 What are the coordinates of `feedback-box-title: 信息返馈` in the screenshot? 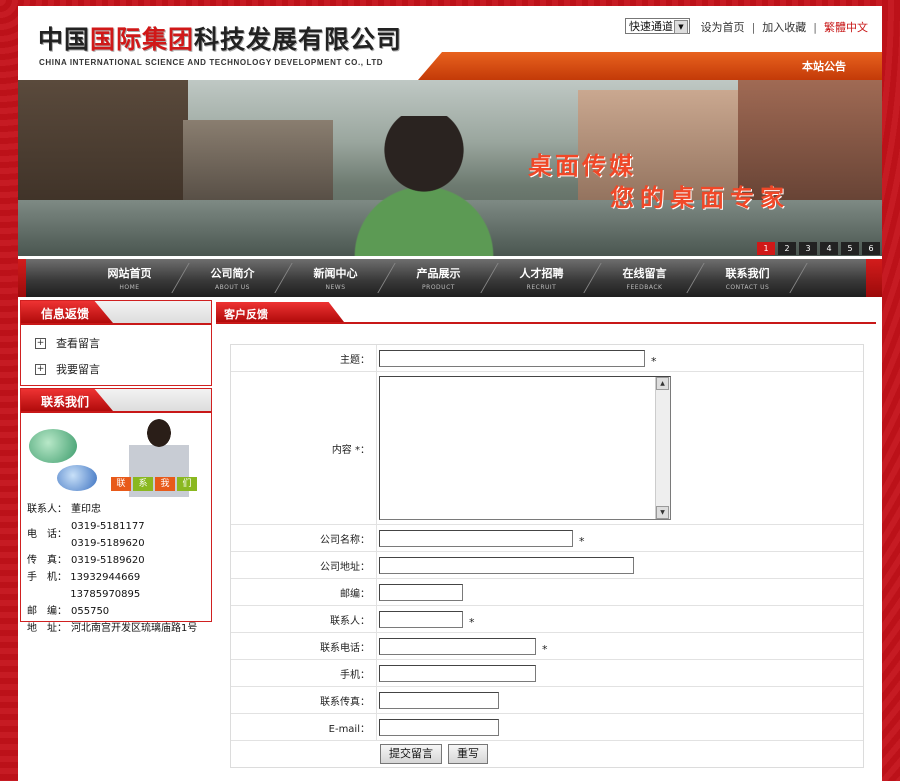 It's located at (65, 314).